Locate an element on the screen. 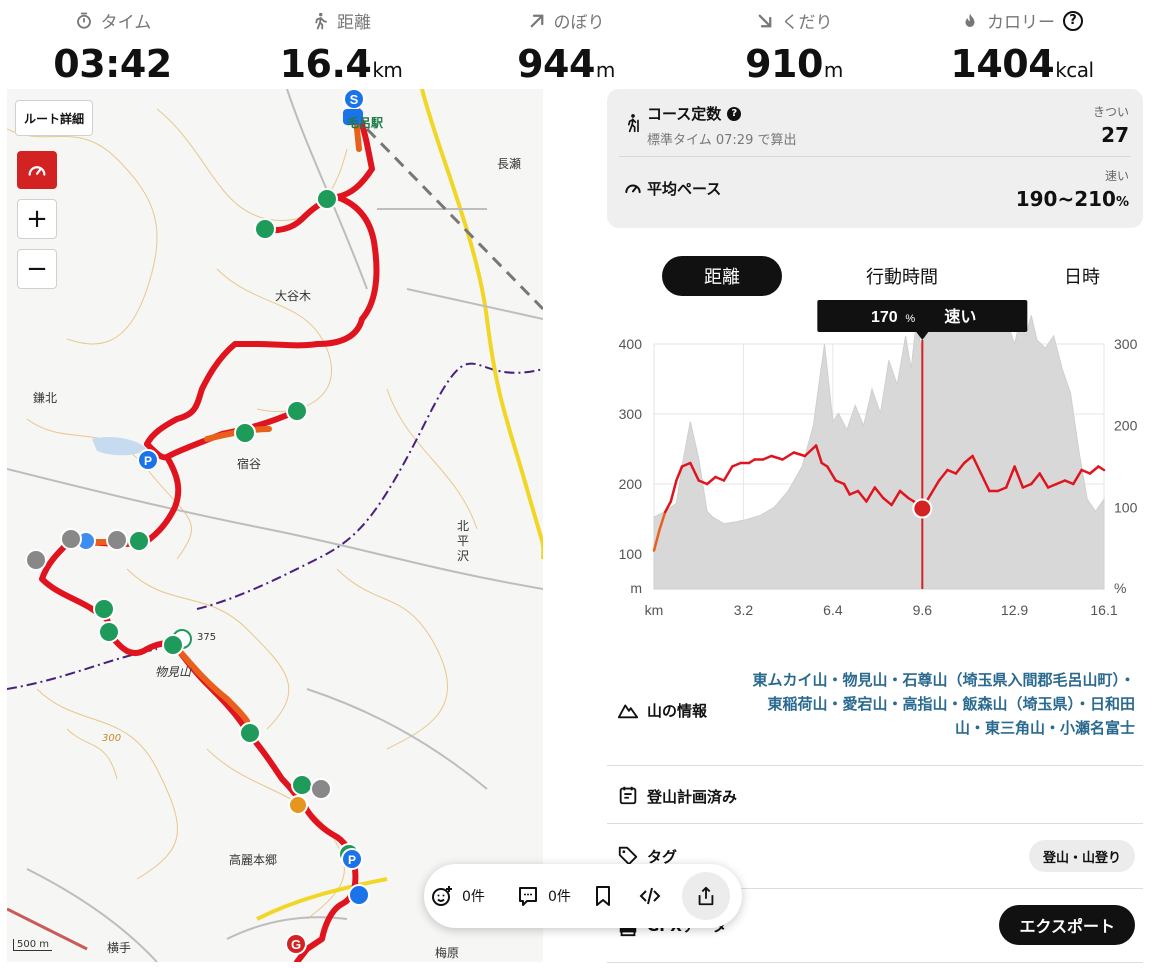 The height and width of the screenshot is (968, 1154). course-constant-subtitle: 標準タイム 07:29 で算出 is located at coordinates (722, 140).